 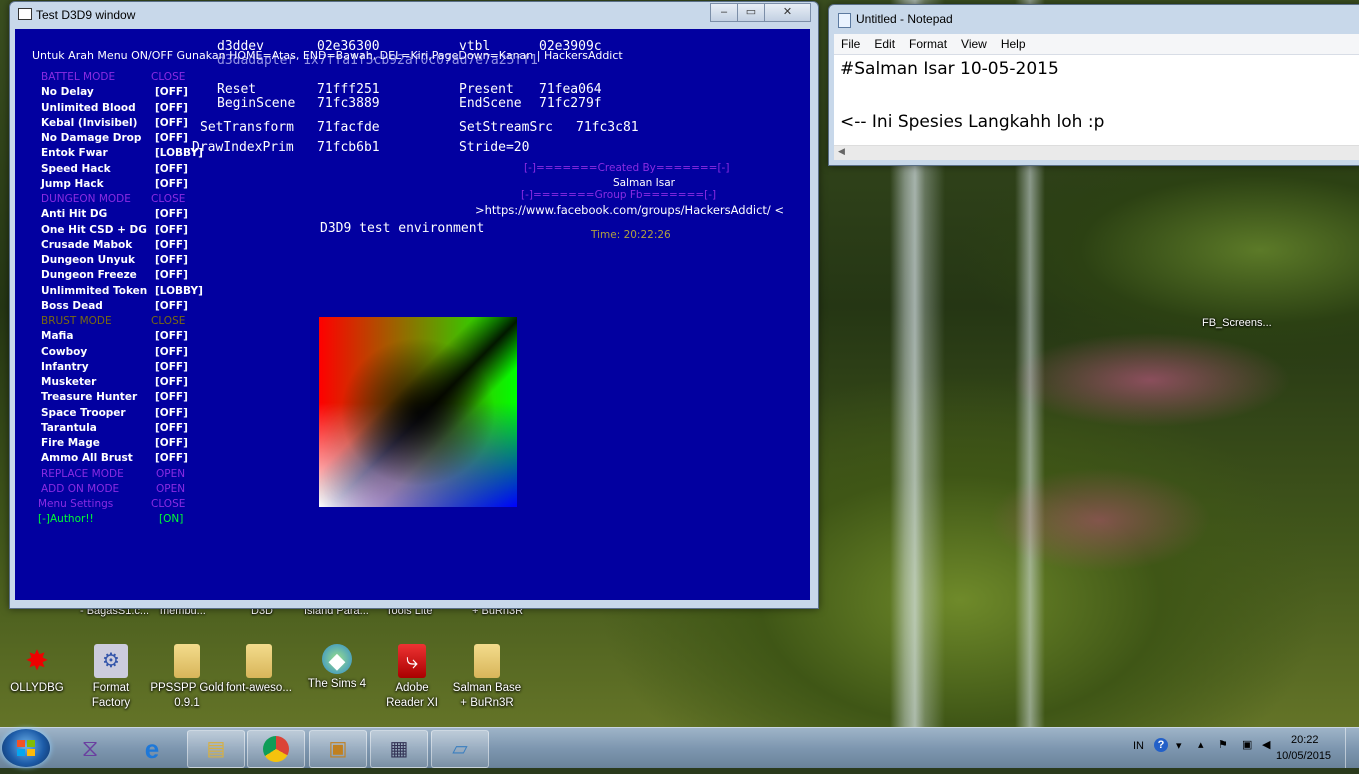 What do you see at coordinates (414, 14) in the screenshot?
I see `d3d9-titlebar: Test D3D9 window – ▭ ✕` at bounding box center [414, 14].